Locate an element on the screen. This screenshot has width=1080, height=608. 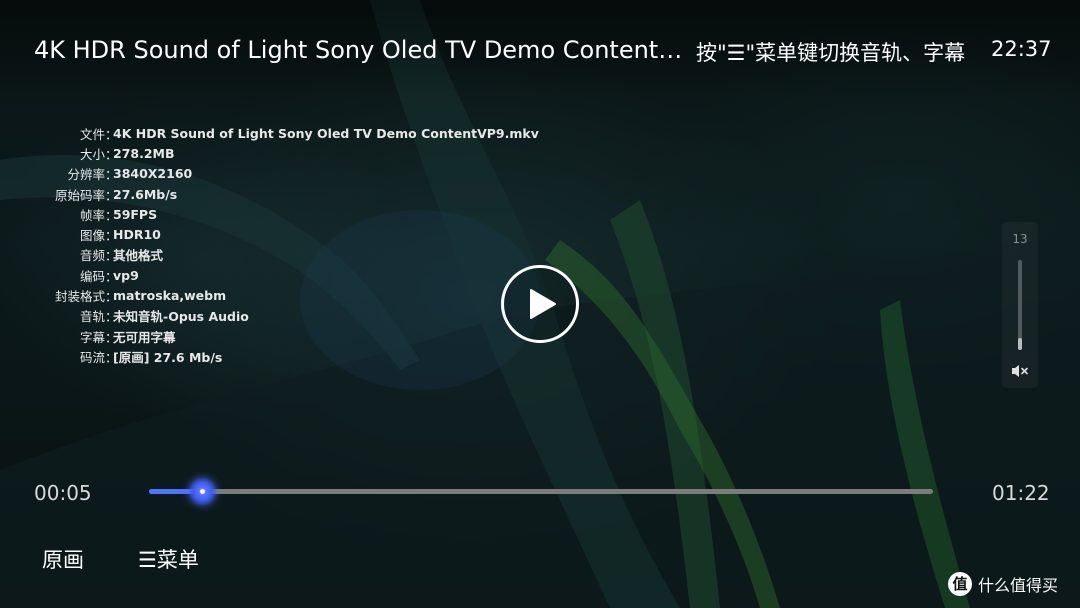
clock: 22:37 is located at coordinates (1021, 49).